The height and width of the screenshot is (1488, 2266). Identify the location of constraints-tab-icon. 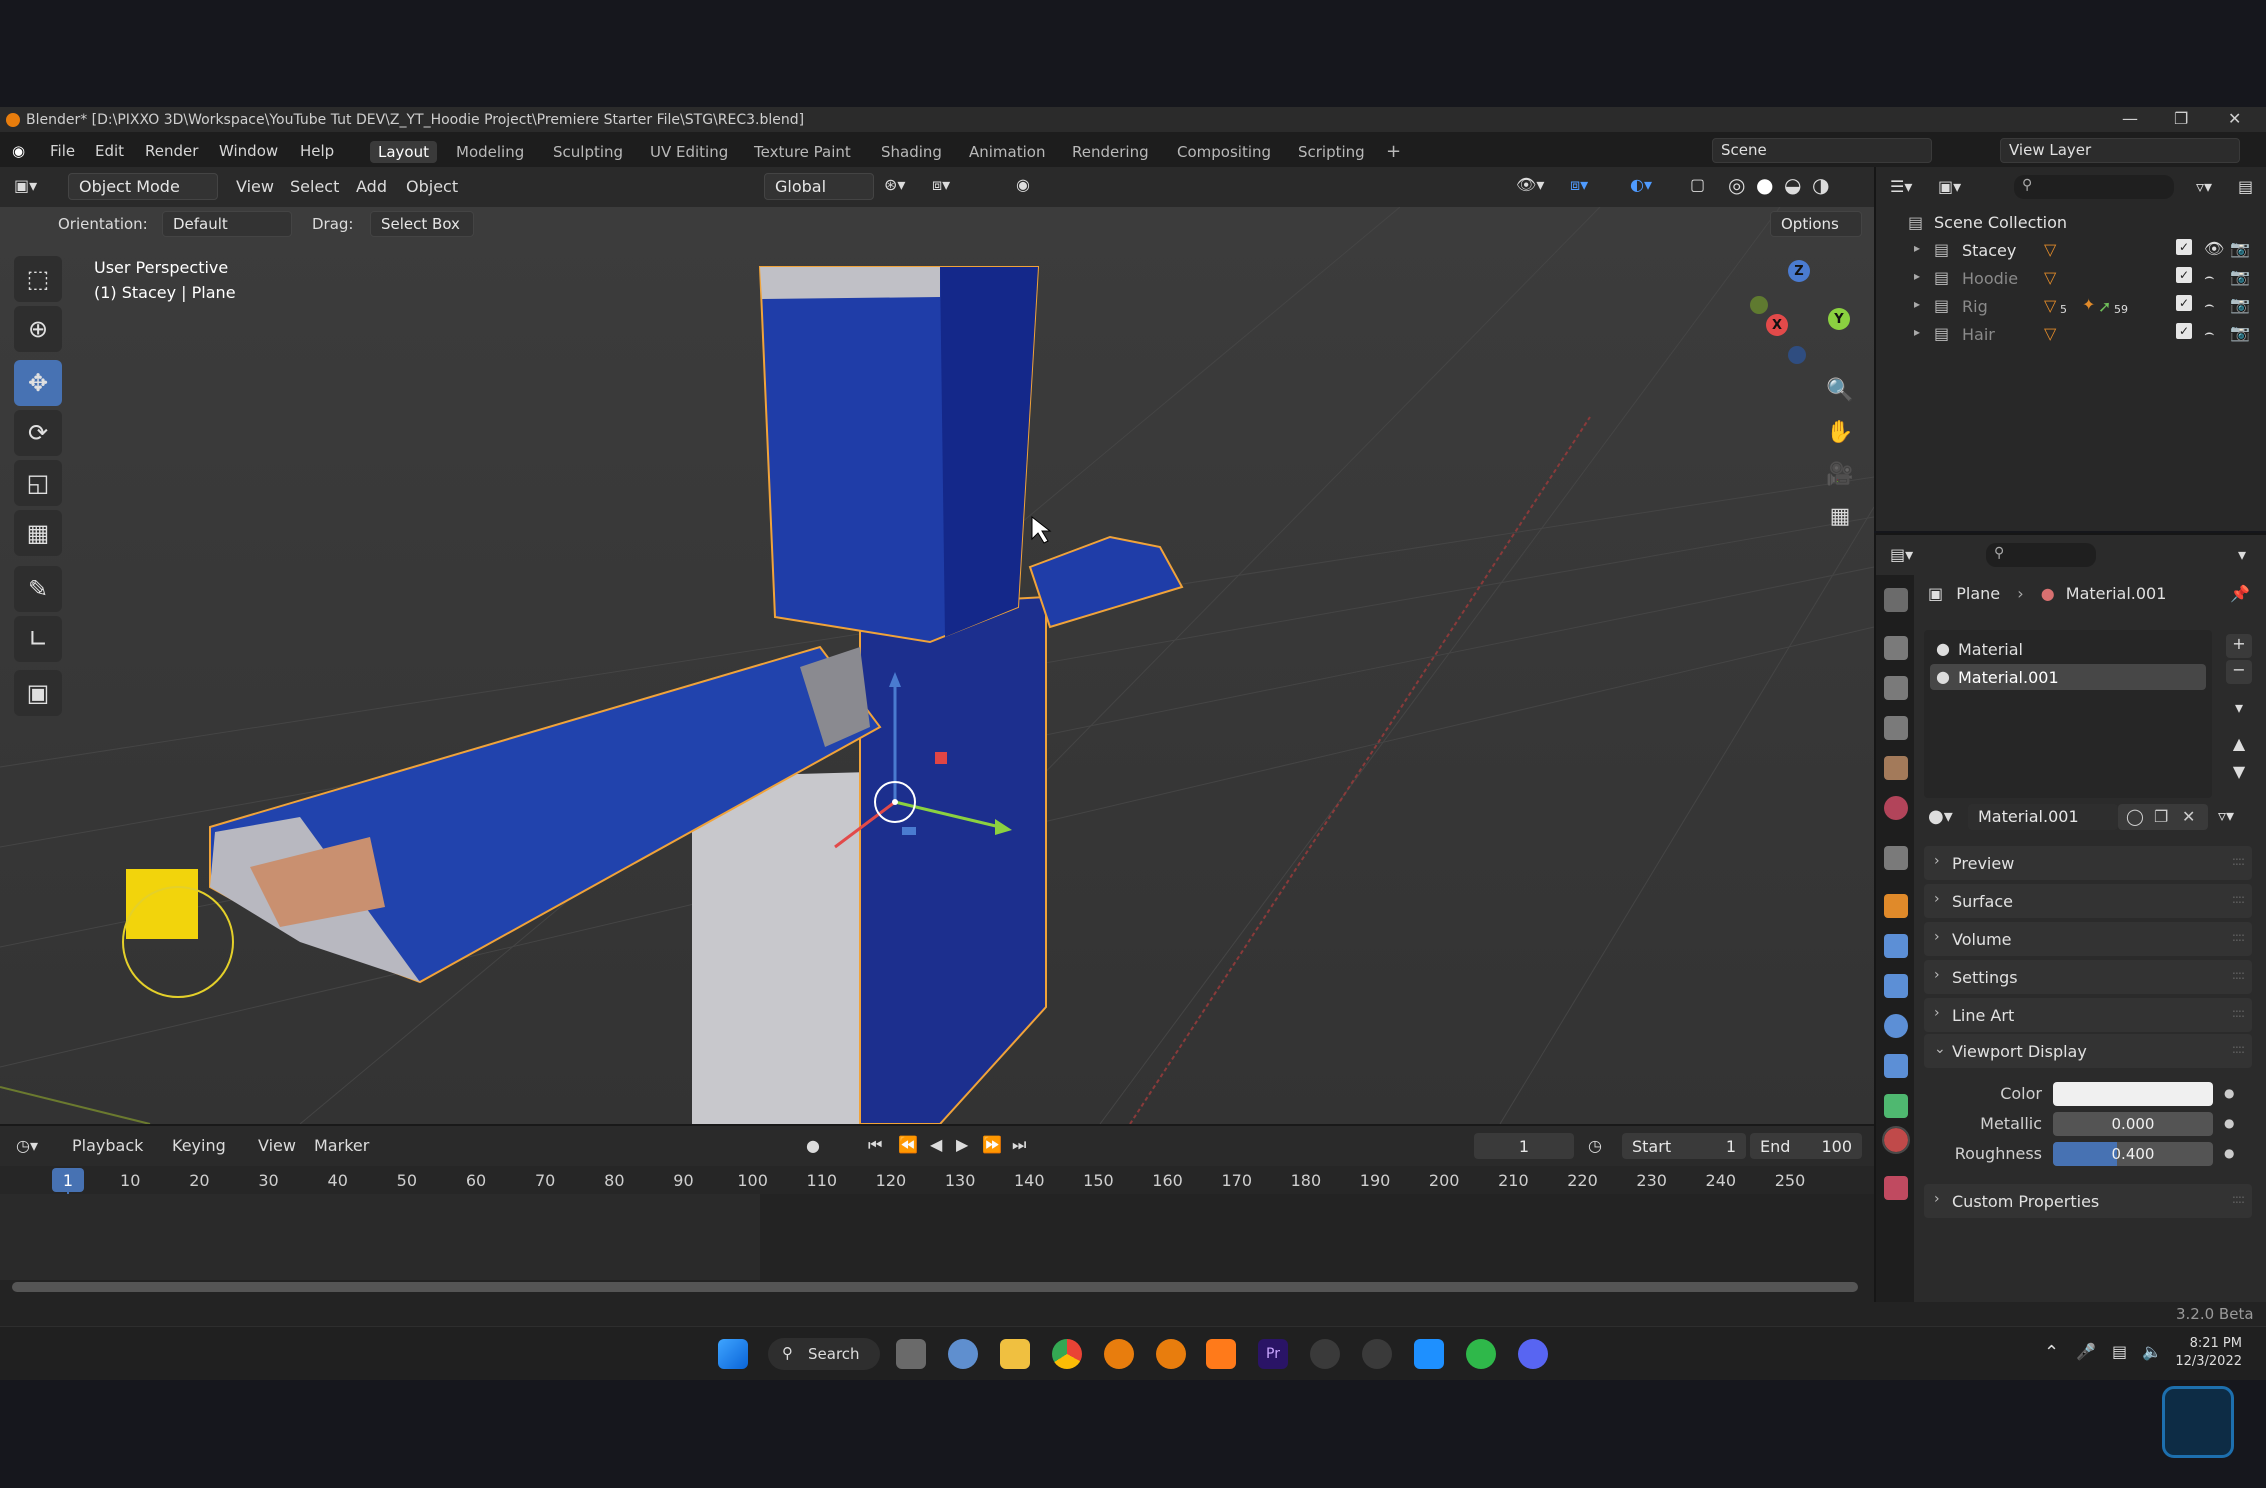
(1896, 1066).